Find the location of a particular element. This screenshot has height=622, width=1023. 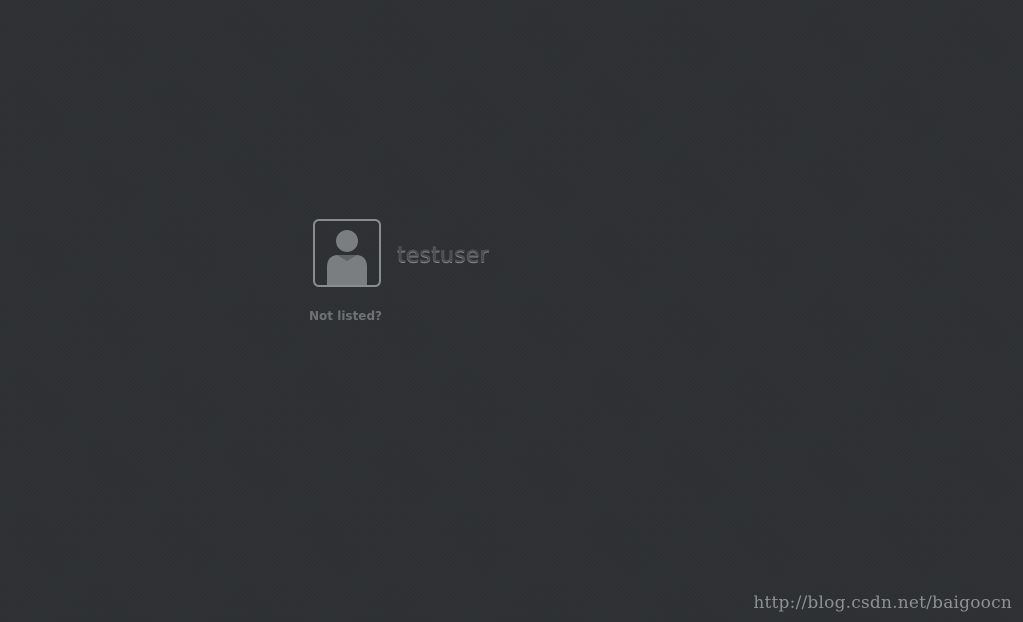

not-listed-link: Not listed? is located at coordinates (345, 316).